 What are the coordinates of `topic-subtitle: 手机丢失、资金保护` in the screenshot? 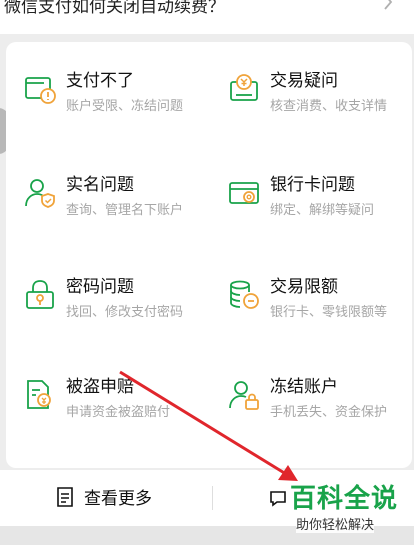 It's located at (329, 412).